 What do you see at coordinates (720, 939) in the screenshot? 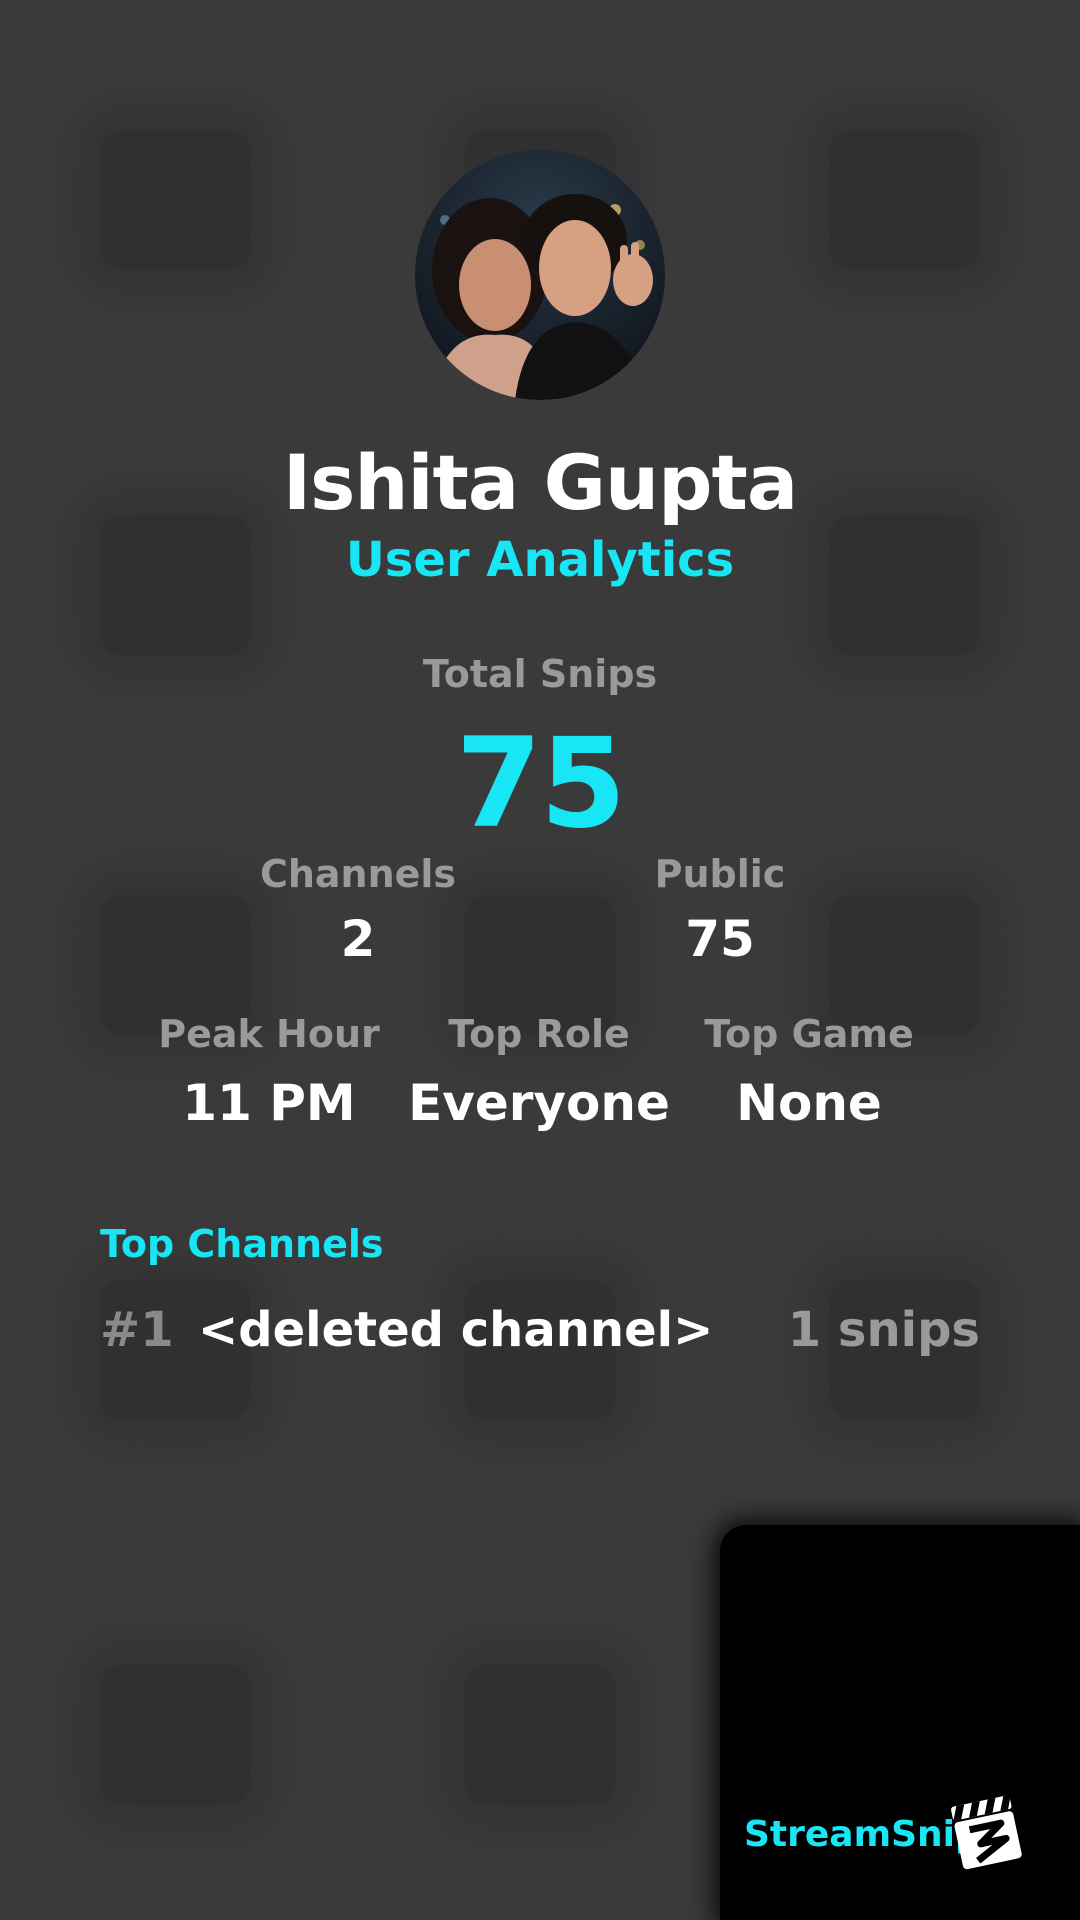
I see `stat-value: 75` at bounding box center [720, 939].